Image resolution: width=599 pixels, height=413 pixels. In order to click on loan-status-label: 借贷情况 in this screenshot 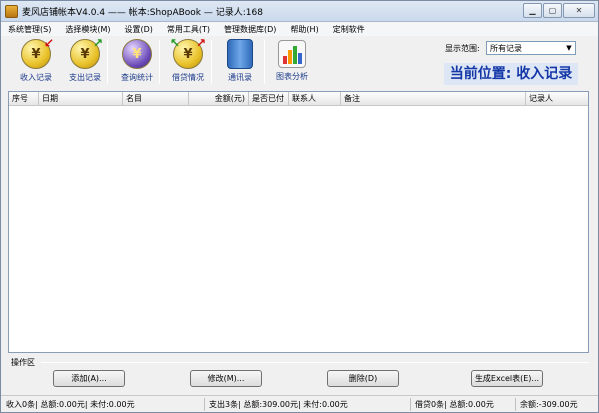, I will do `click(188, 77)`.